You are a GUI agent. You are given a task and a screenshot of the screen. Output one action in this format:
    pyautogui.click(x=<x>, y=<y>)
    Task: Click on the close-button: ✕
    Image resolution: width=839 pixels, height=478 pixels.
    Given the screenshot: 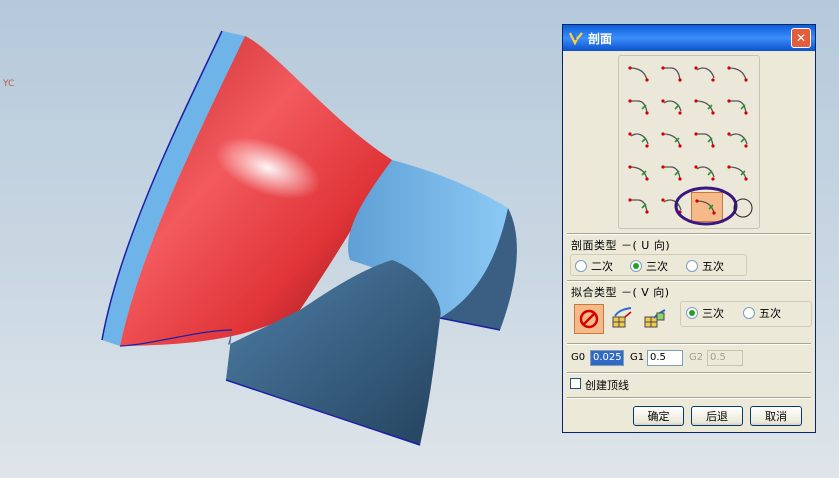 What is the action you would take?
    pyautogui.click(x=801, y=38)
    